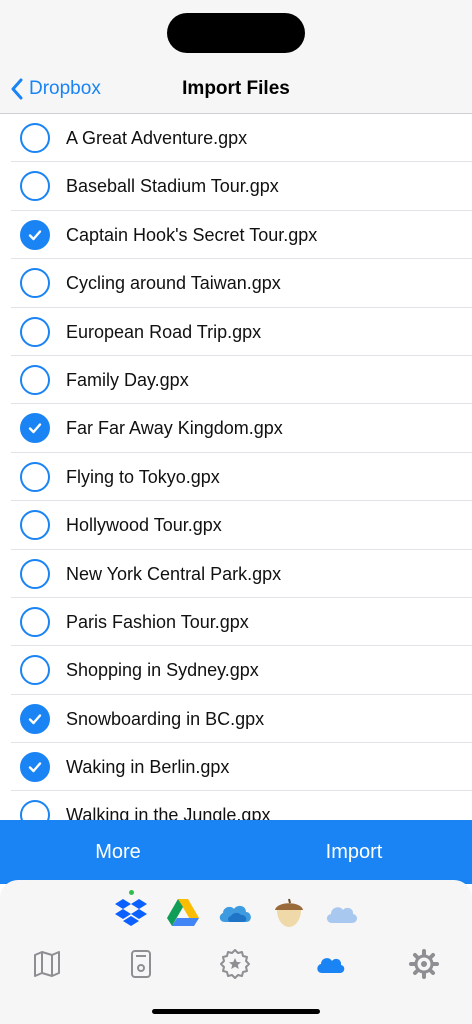 This screenshot has height=1024, width=472. What do you see at coordinates (192, 234) in the screenshot?
I see `file-name: Captain Hook's Secret Tour.gpx` at bounding box center [192, 234].